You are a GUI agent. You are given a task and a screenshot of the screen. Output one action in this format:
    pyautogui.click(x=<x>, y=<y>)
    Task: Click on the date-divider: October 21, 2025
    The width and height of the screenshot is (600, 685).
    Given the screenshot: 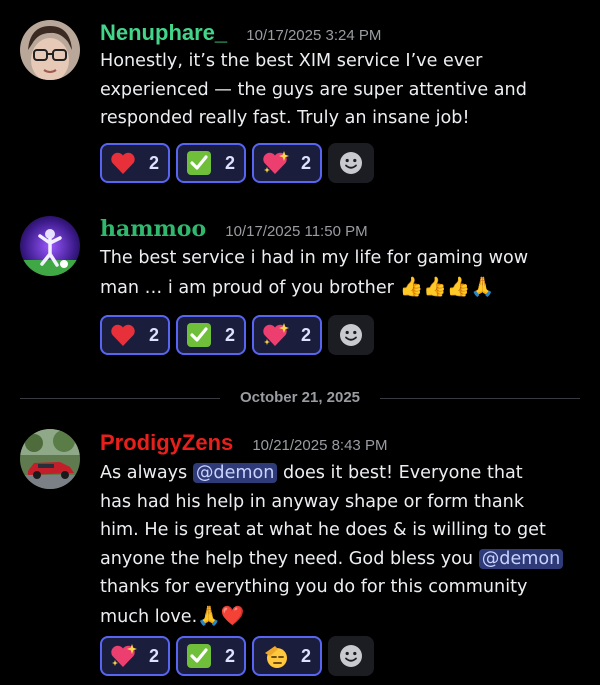 What is the action you would take?
    pyautogui.click(x=300, y=398)
    